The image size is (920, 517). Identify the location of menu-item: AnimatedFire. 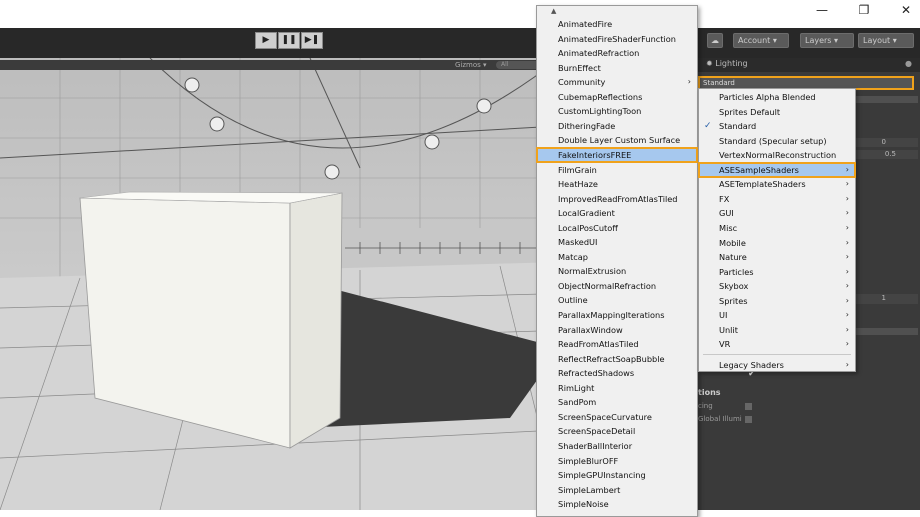
(617, 24).